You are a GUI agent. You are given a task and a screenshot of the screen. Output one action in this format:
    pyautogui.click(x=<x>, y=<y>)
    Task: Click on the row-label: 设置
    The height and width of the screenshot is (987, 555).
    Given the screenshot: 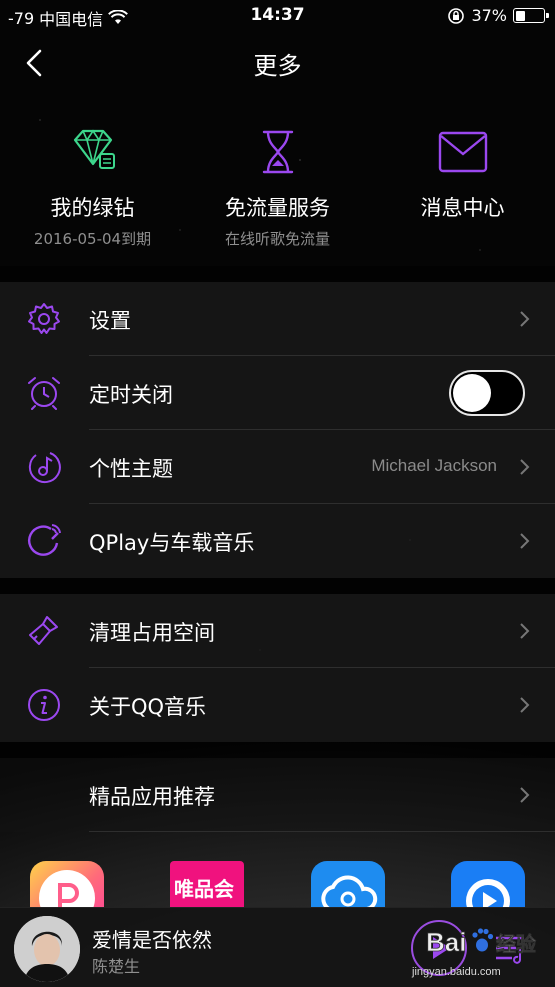 What is the action you would take?
    pyautogui.click(x=110, y=321)
    